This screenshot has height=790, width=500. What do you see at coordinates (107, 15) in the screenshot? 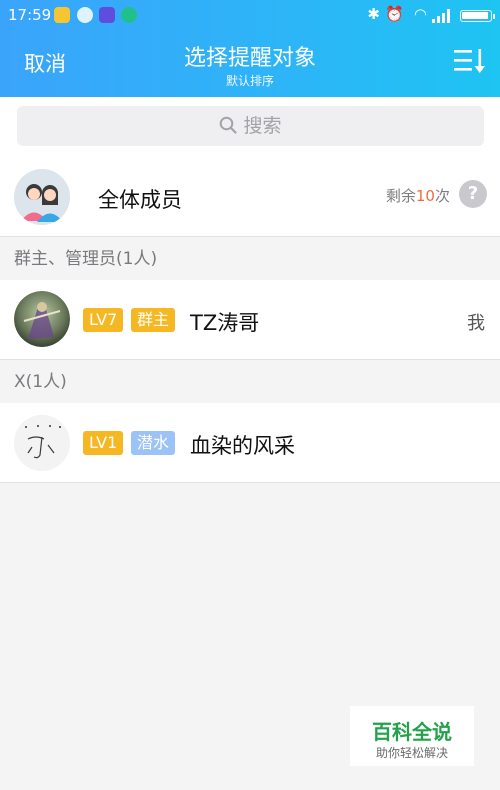
I see `app-store-notification-icon` at bounding box center [107, 15].